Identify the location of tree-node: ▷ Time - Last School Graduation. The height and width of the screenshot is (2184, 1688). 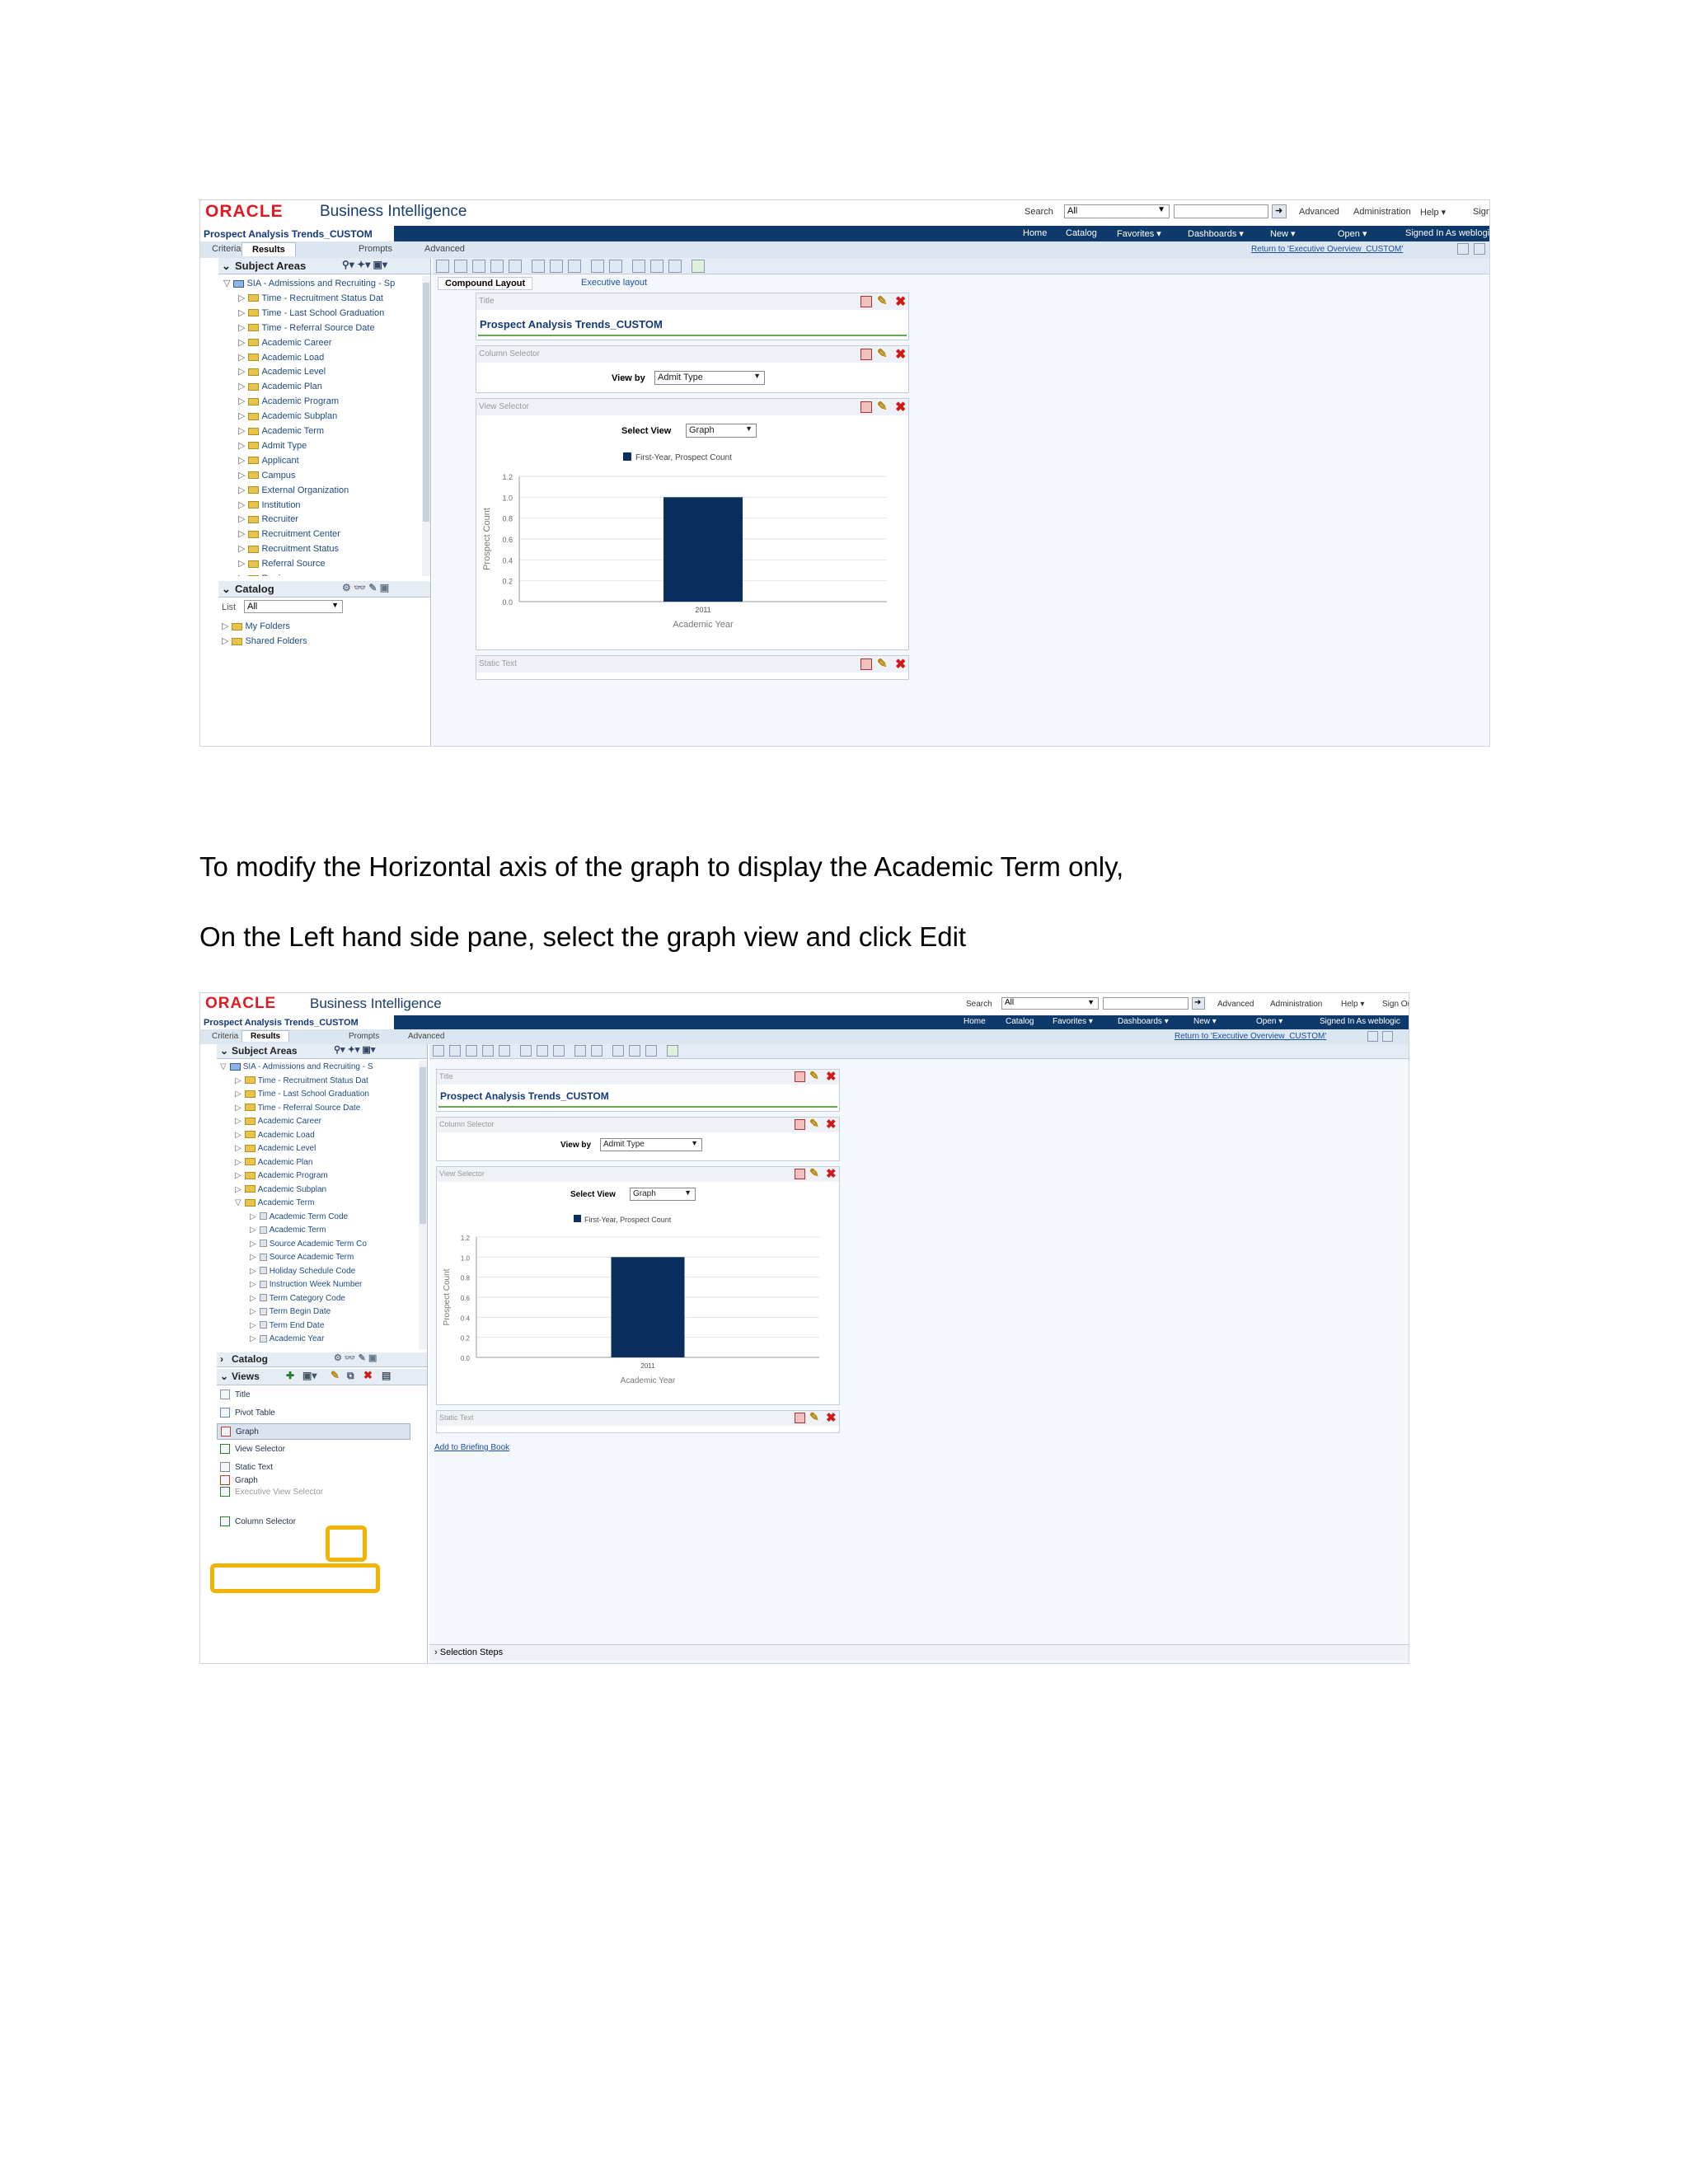
(302, 1094).